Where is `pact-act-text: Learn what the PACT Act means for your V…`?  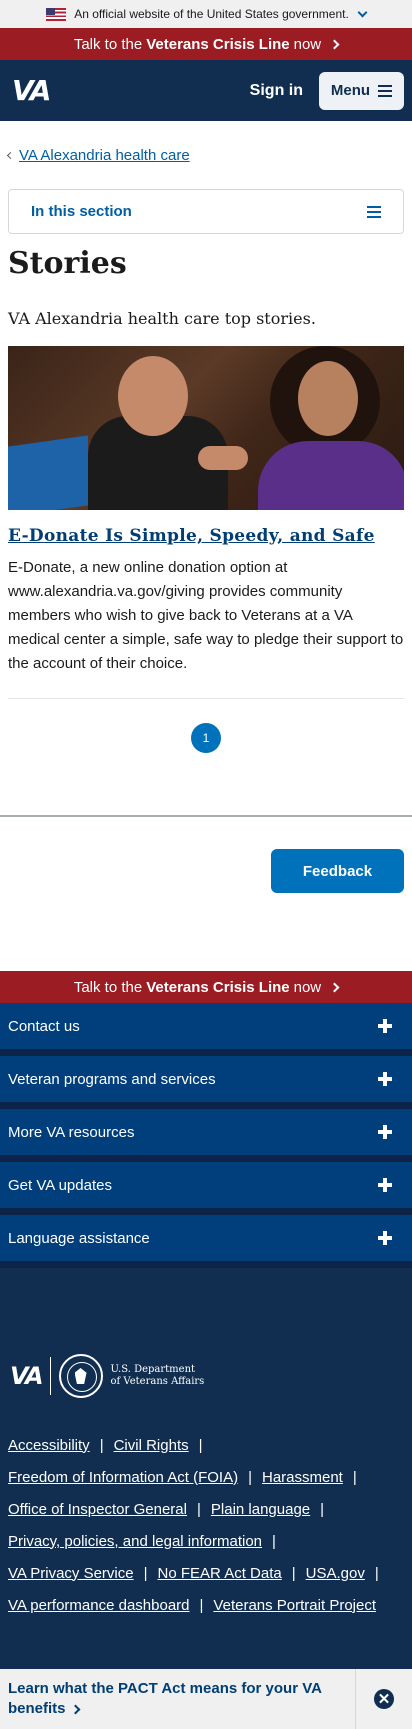
pact-act-text: Learn what the PACT Act means for your V… is located at coordinates (165, 1698).